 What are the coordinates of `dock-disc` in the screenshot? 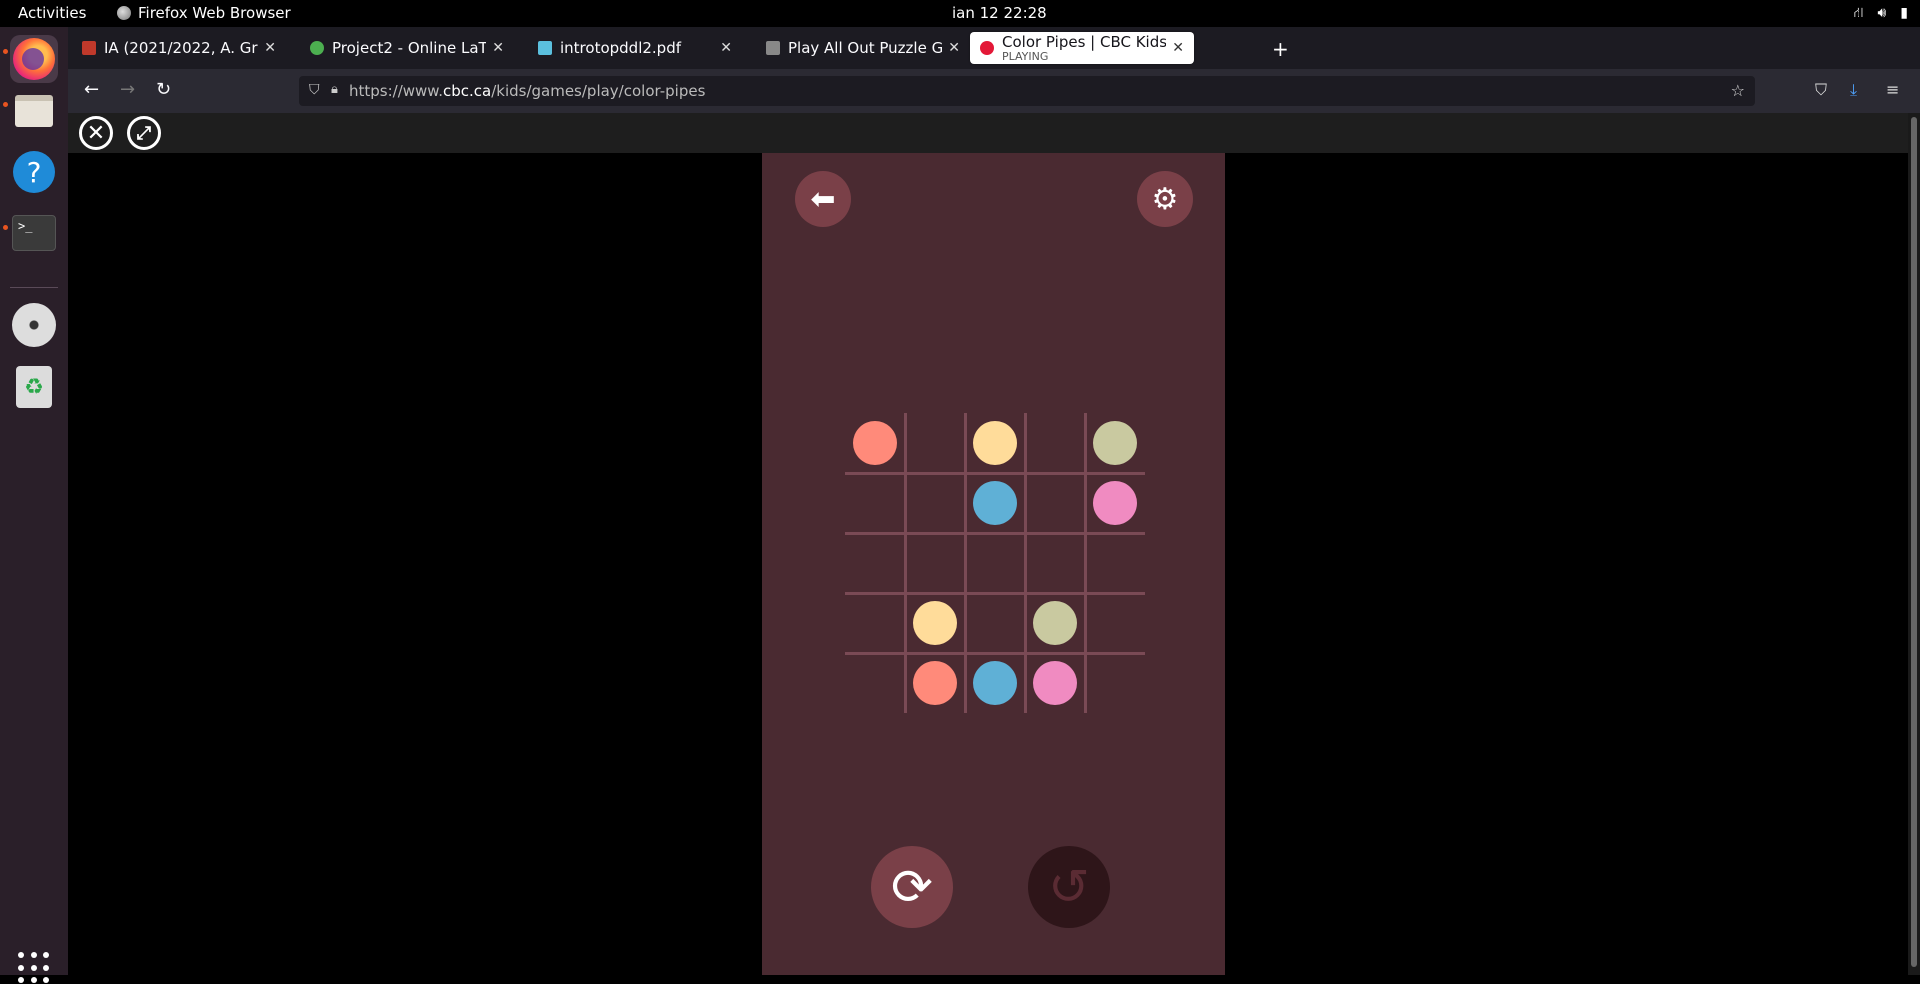 It's located at (34, 325).